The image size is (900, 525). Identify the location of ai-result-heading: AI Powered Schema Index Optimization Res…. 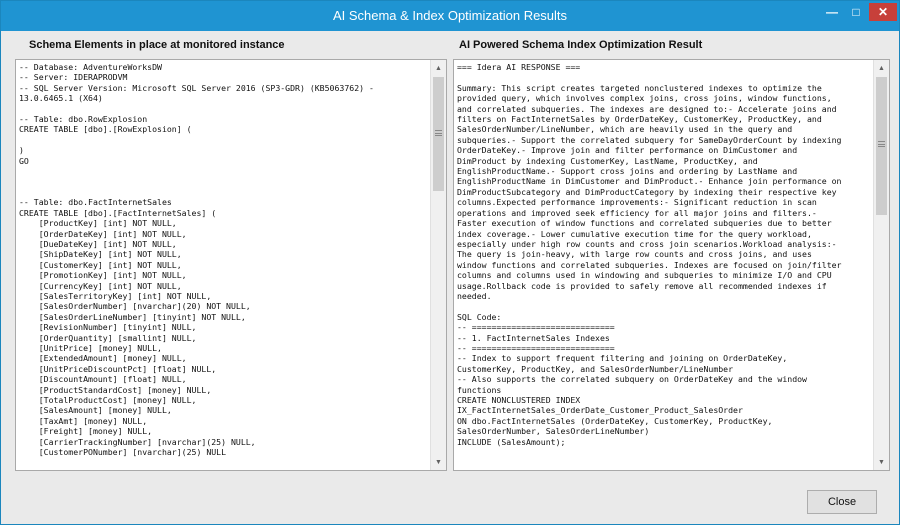
(581, 45).